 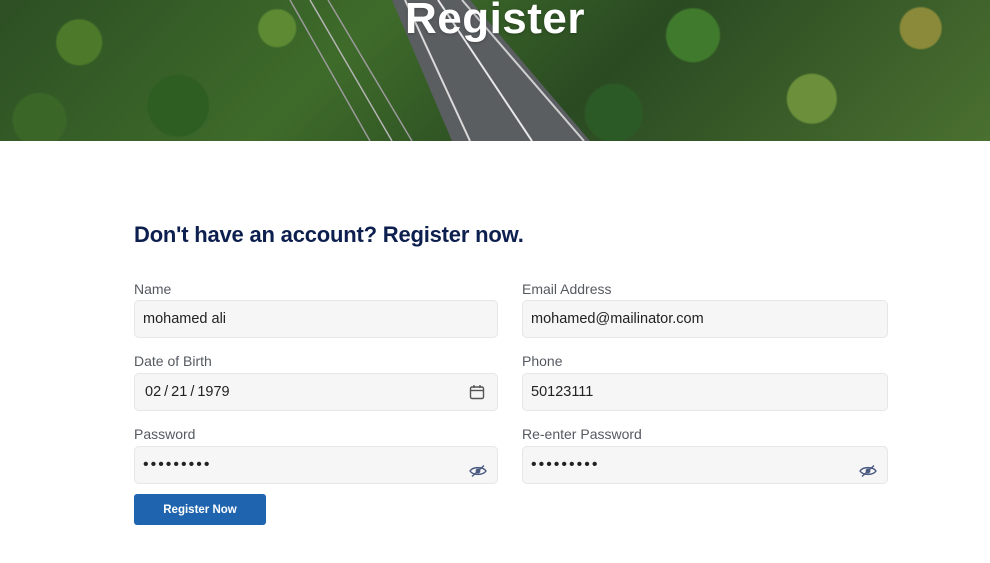 What do you see at coordinates (187, 392) in the screenshot?
I see `dob-value: 02/21/1979` at bounding box center [187, 392].